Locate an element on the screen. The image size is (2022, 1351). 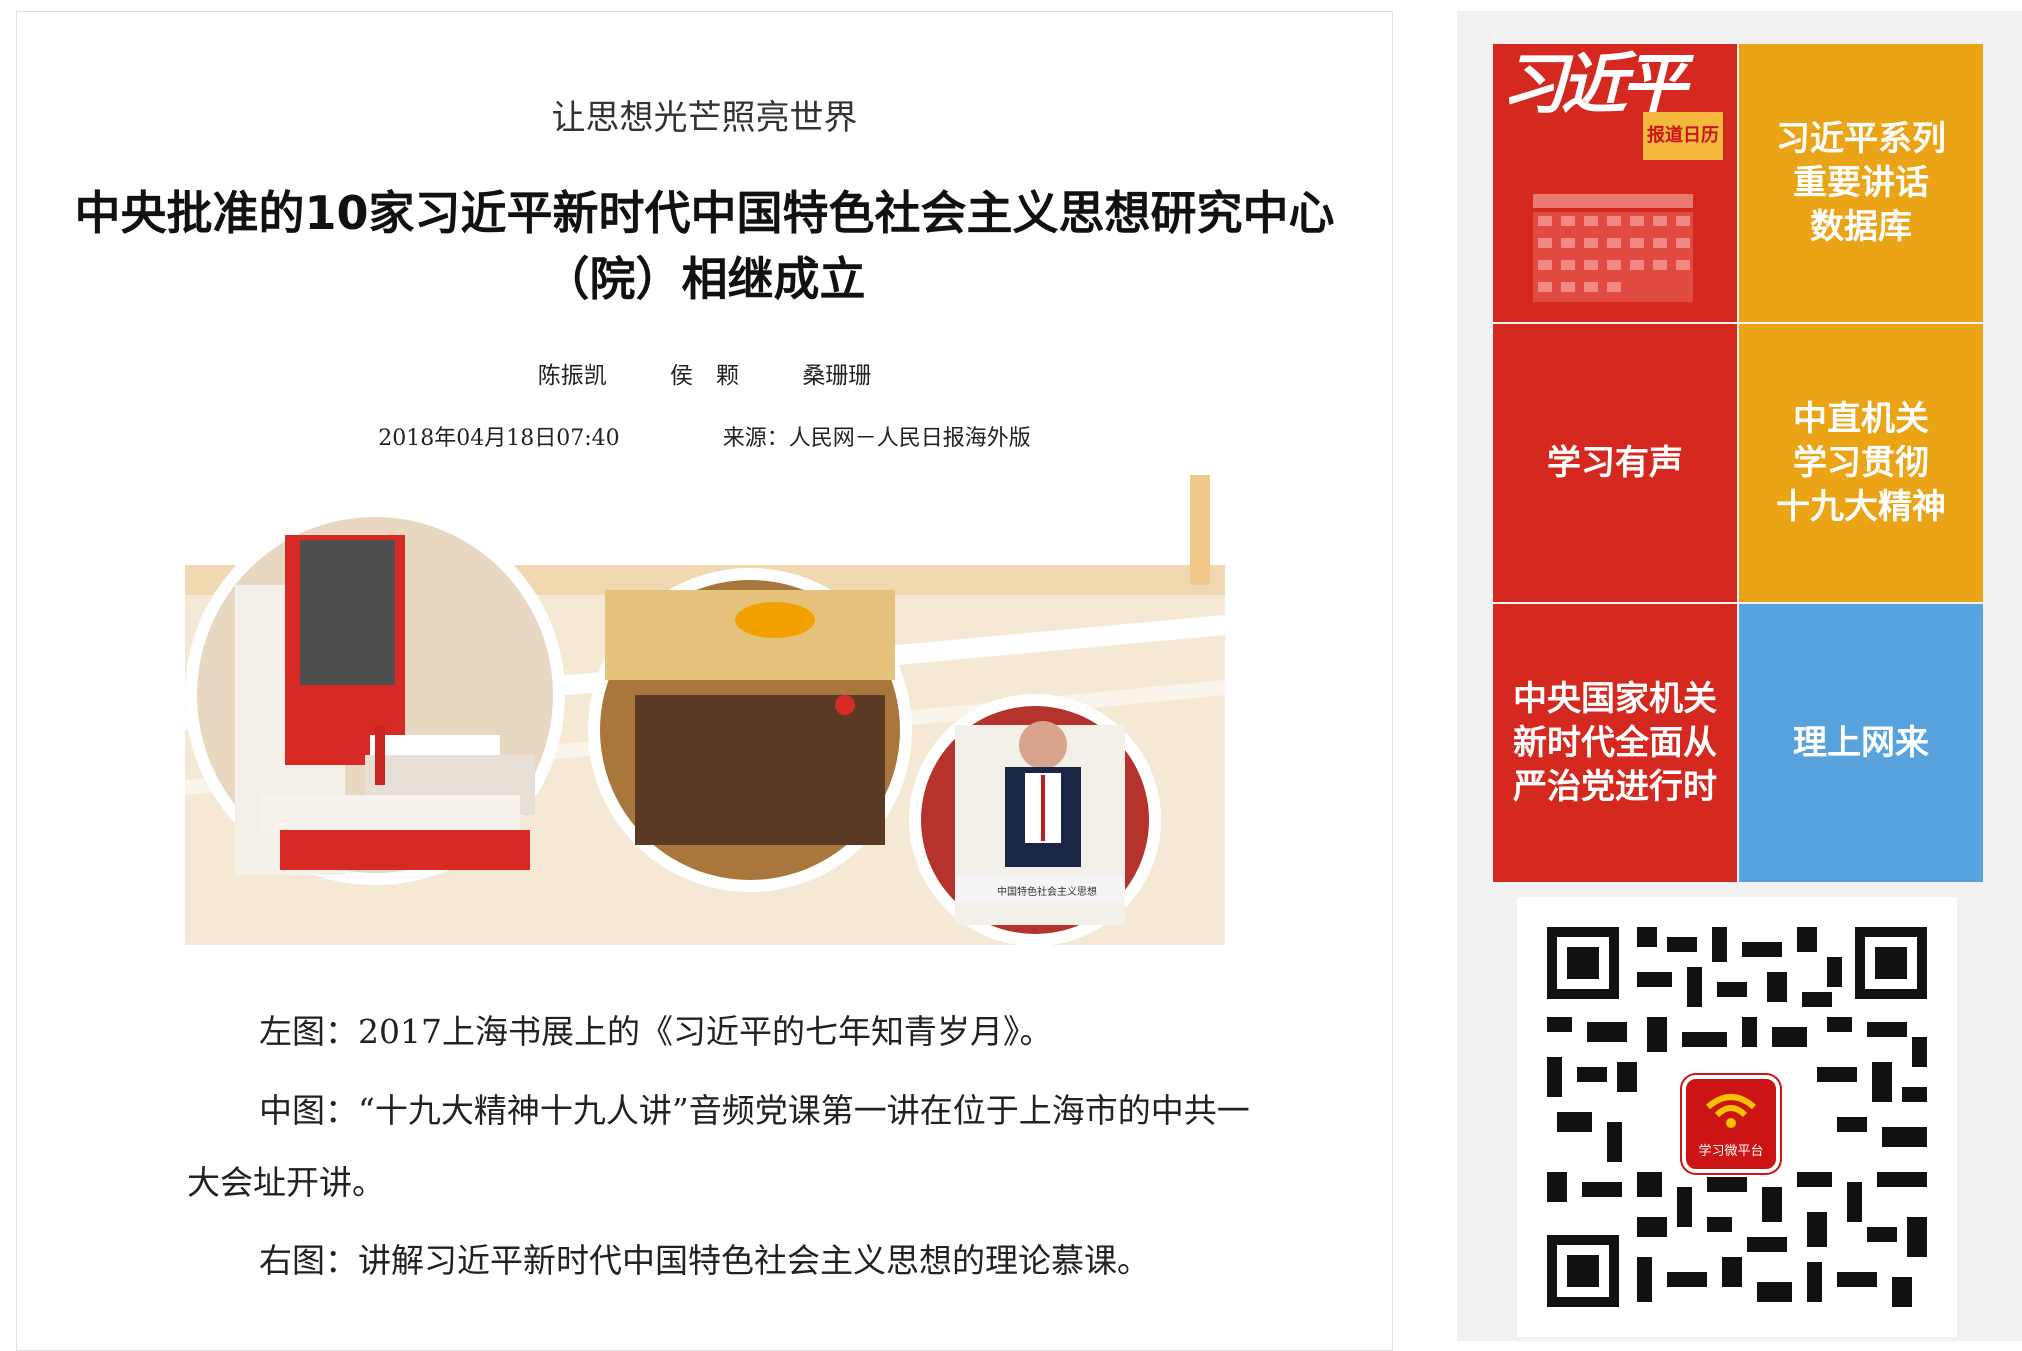
calendar-icon is located at coordinates (1613, 248).